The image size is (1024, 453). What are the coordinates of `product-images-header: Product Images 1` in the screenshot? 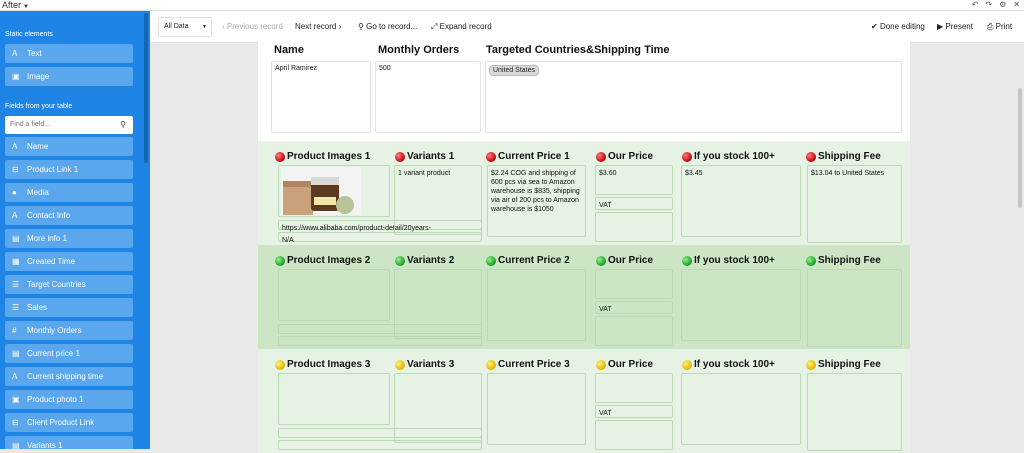 It's located at (322, 156).